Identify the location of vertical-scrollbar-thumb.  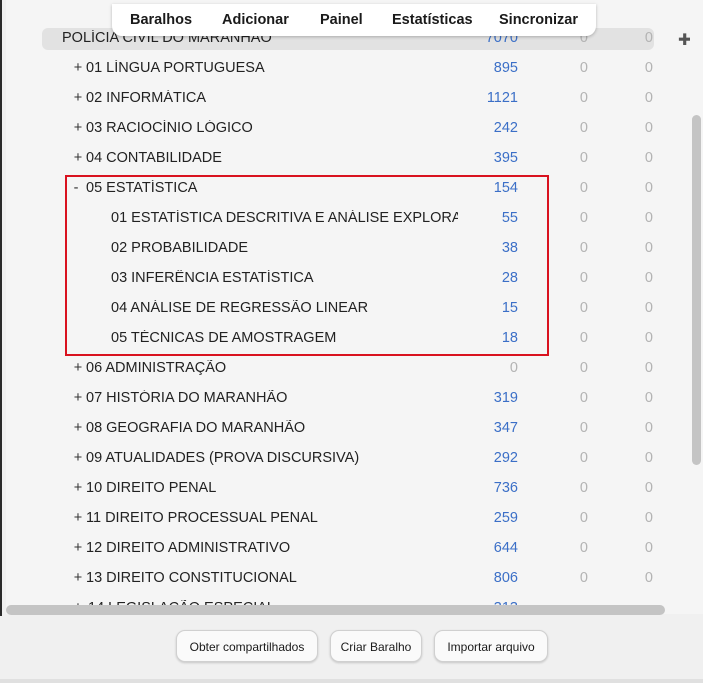
(696, 290).